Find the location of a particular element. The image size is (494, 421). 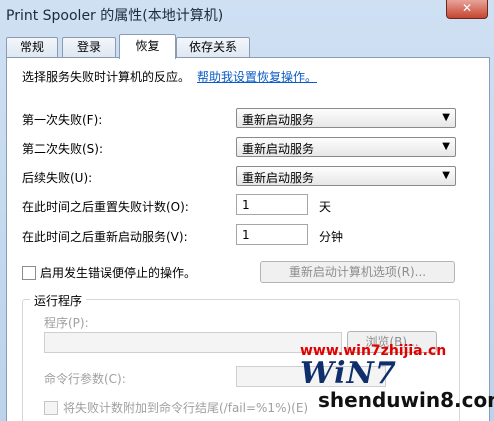

append-fail-count-checkbox is located at coordinates (51, 408).